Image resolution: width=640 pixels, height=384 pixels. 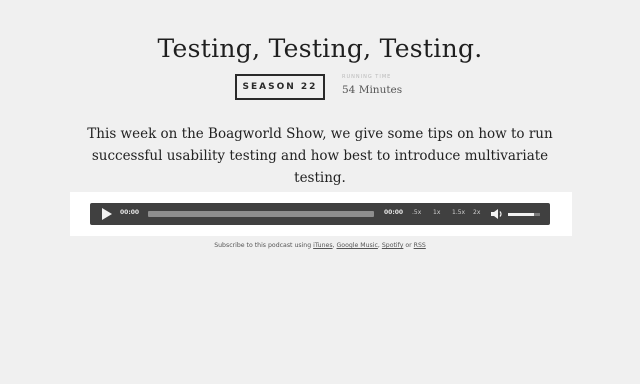 What do you see at coordinates (393, 245) in the screenshot?
I see `spotify-link: Spotify` at bounding box center [393, 245].